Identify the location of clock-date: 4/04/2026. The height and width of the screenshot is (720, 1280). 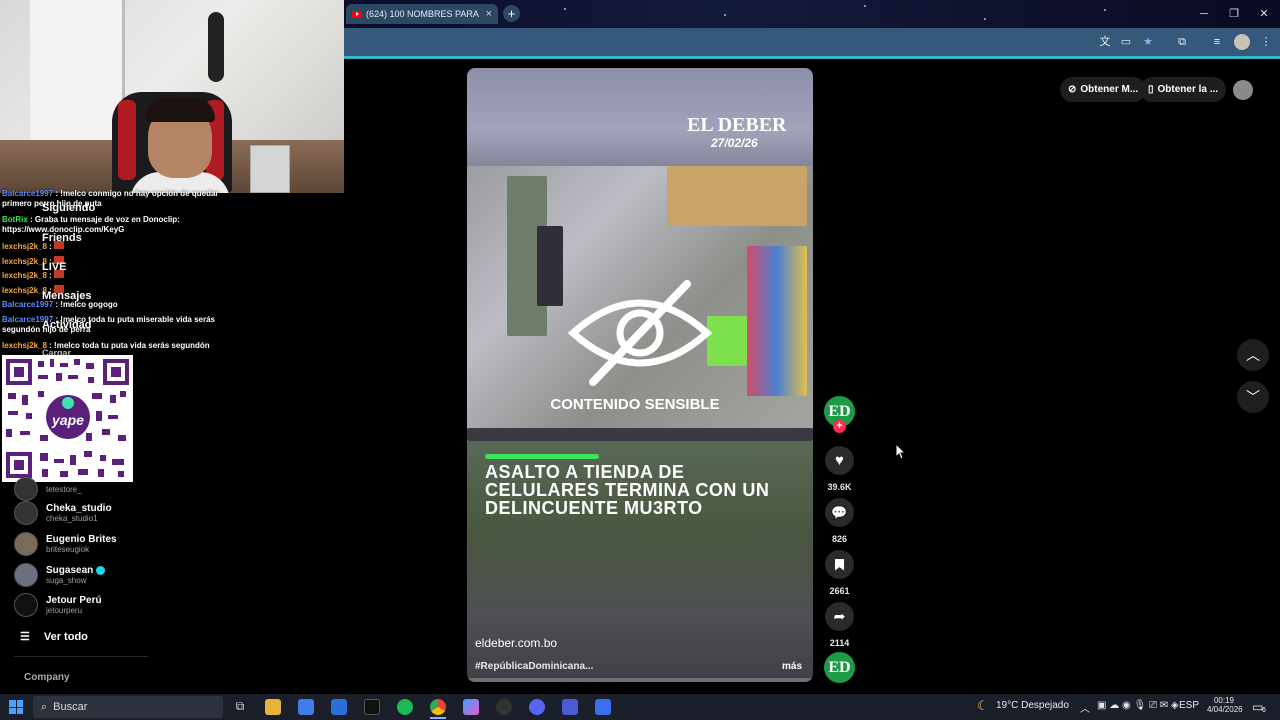
(1225, 709).